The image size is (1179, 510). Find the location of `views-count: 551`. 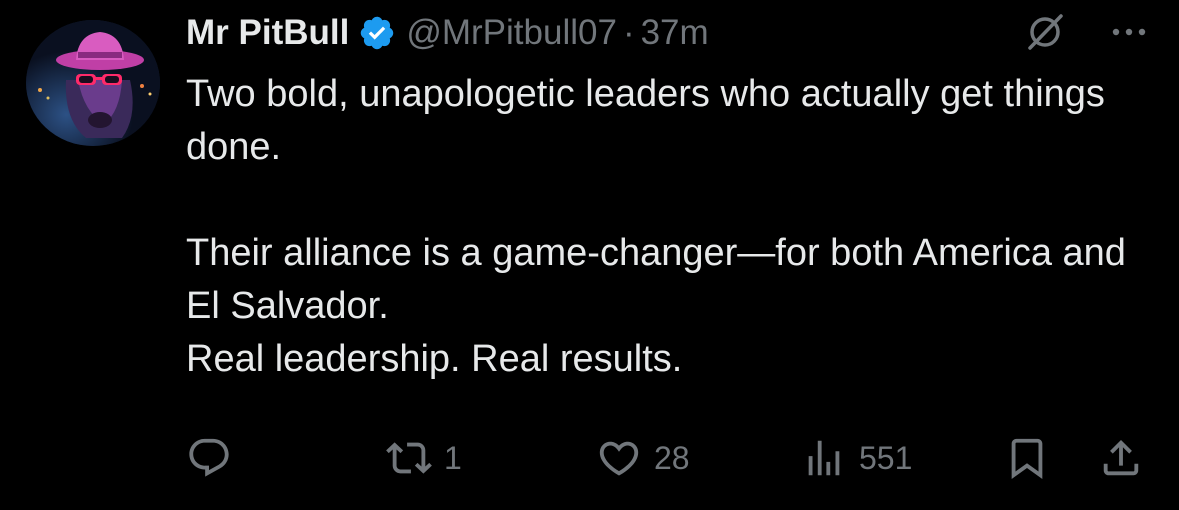

views-count: 551 is located at coordinates (886, 457).